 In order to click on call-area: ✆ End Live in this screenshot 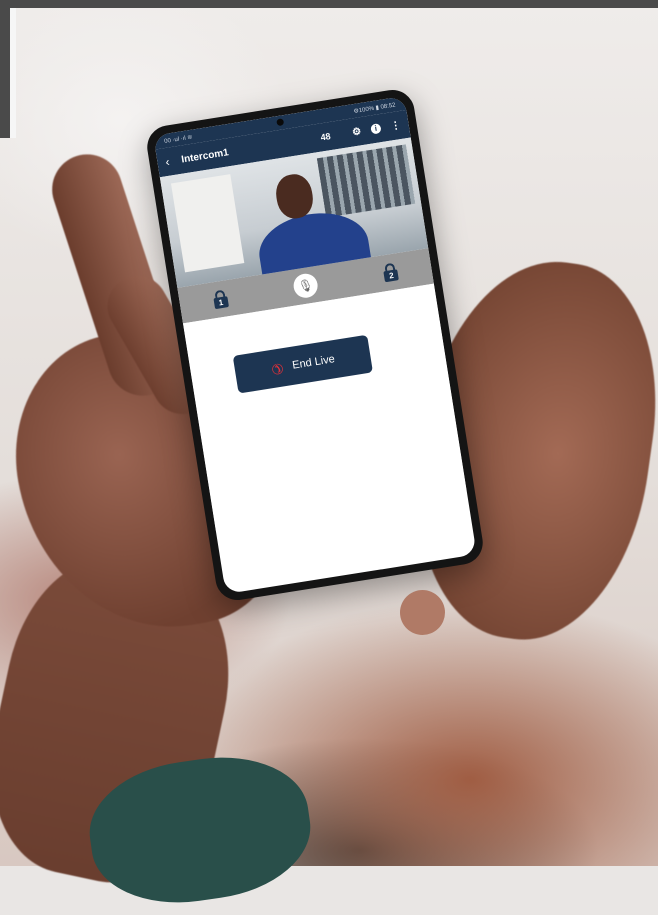, I will do `click(324, 407)`.